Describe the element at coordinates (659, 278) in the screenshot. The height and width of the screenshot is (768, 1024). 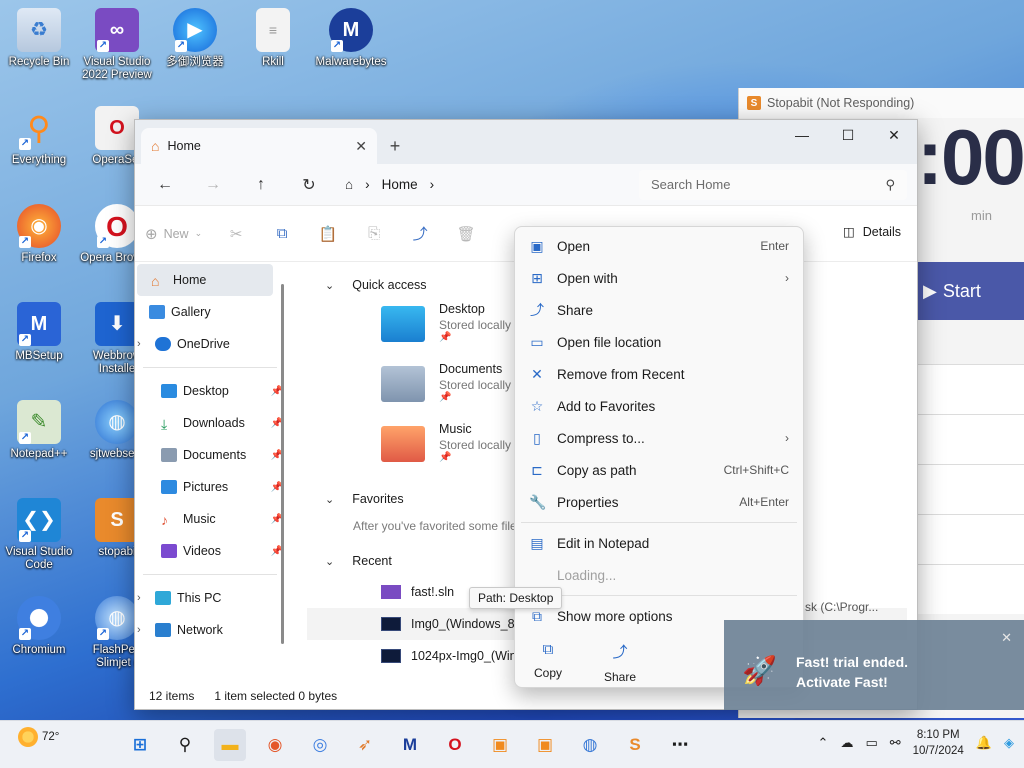
I see `menu-item-open-with: ⊞ Open with ›` at that location.